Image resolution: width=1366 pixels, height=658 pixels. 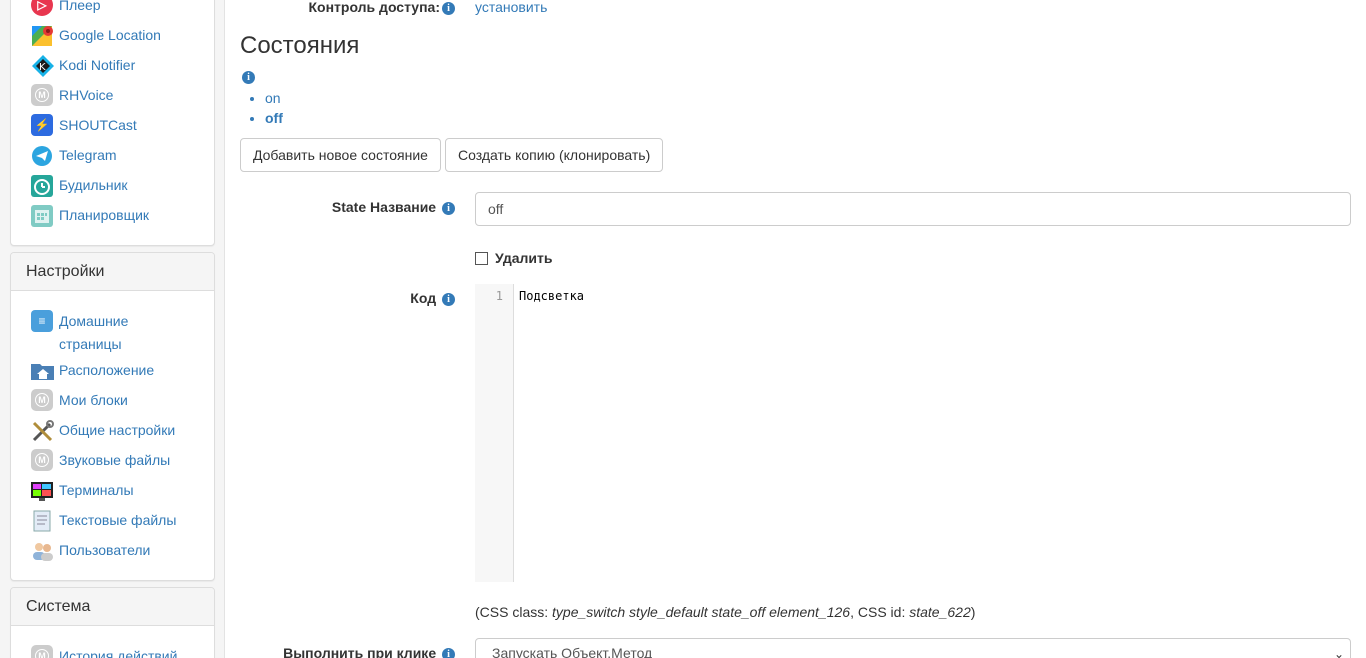 What do you see at coordinates (43, 186) in the screenshot?
I see `alarm-clock-icon` at bounding box center [43, 186].